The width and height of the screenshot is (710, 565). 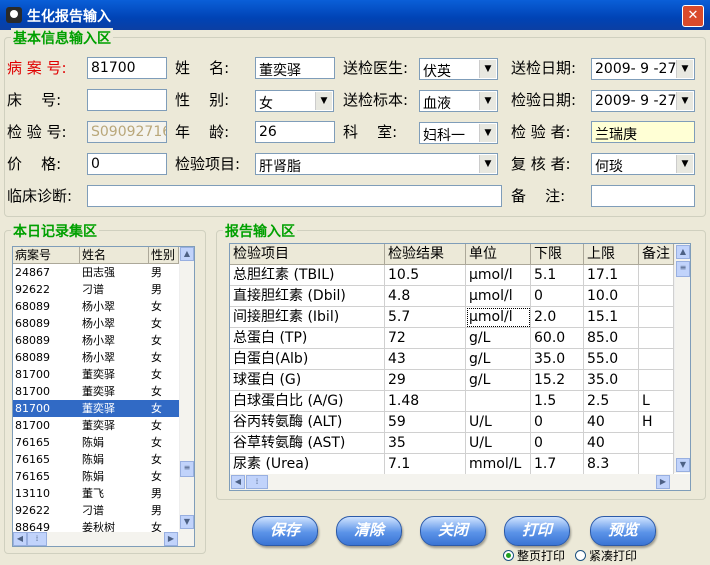 I want to click on report-upper: 85.0, so click(x=611, y=338).